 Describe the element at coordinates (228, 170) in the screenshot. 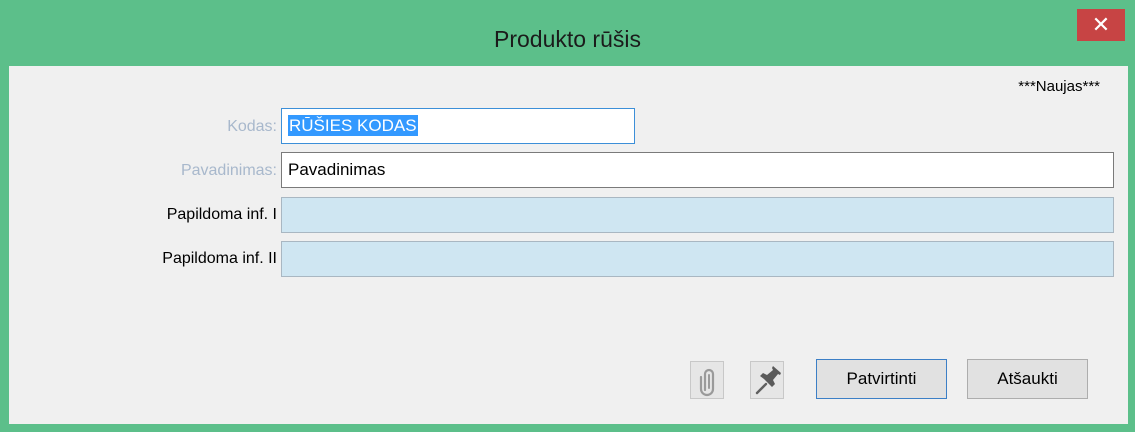

I see `pavadinimas-label: Pavadinimas:` at that location.